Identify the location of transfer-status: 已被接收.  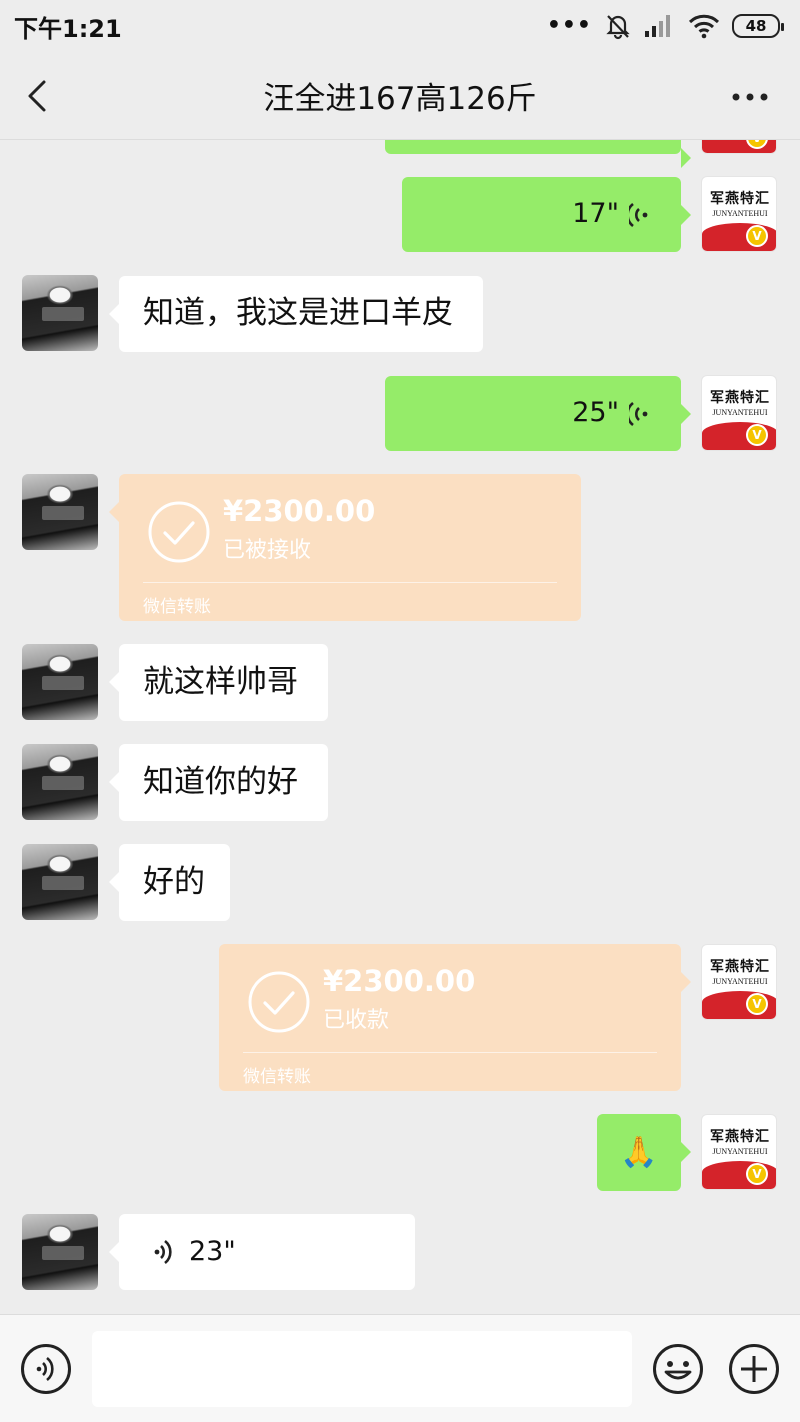
(267, 550).